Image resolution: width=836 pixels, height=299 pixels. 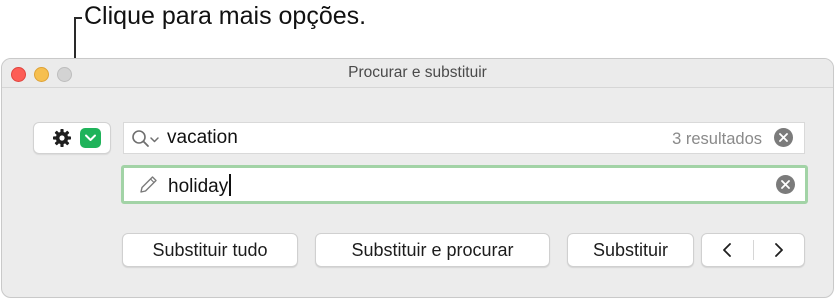 I want to click on chevron-right-icon, so click(x=779, y=250).